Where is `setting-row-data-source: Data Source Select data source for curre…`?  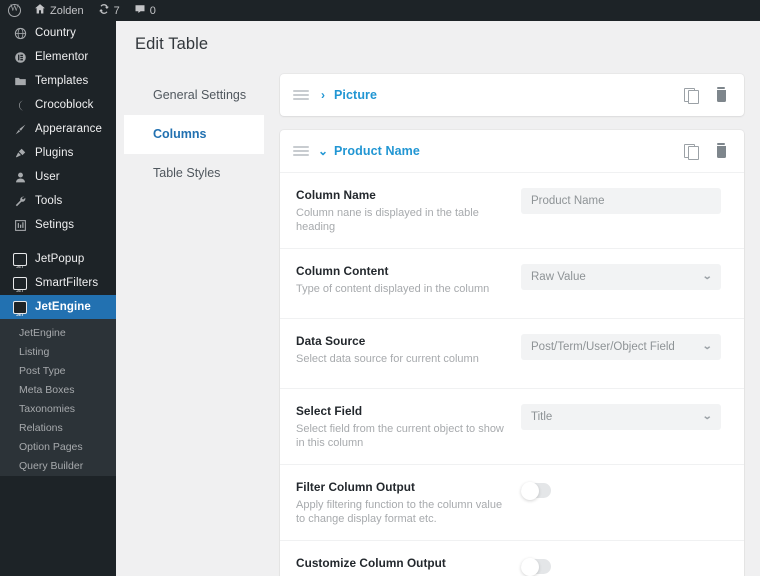
setting-row-data-source: Data Source Select data source for curre… is located at coordinates (512, 353).